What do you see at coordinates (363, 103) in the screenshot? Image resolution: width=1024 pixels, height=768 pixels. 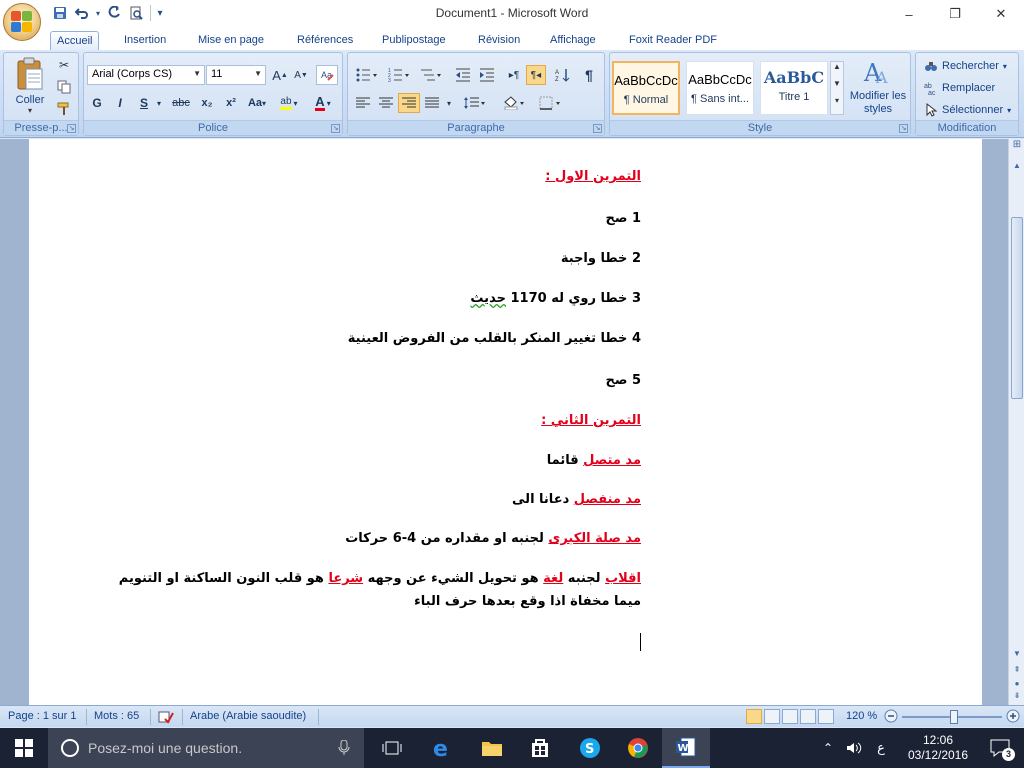 I see `align-left-icon` at bounding box center [363, 103].